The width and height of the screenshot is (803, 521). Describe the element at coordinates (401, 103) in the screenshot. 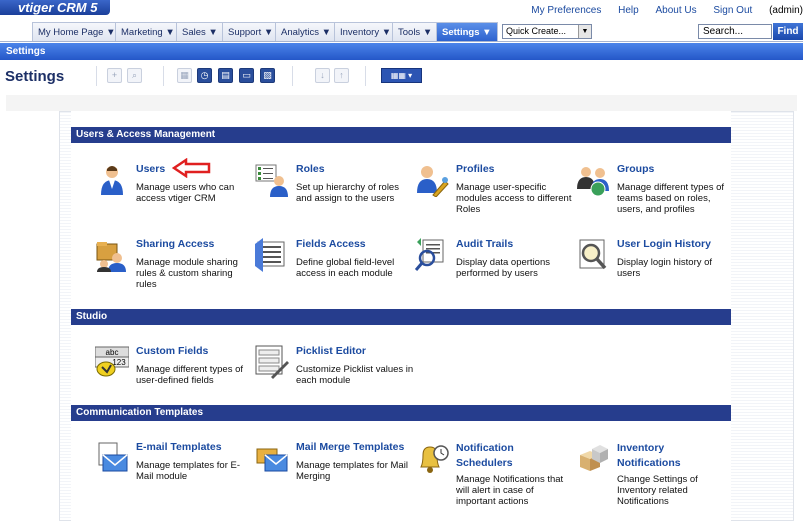

I see `content-band` at that location.